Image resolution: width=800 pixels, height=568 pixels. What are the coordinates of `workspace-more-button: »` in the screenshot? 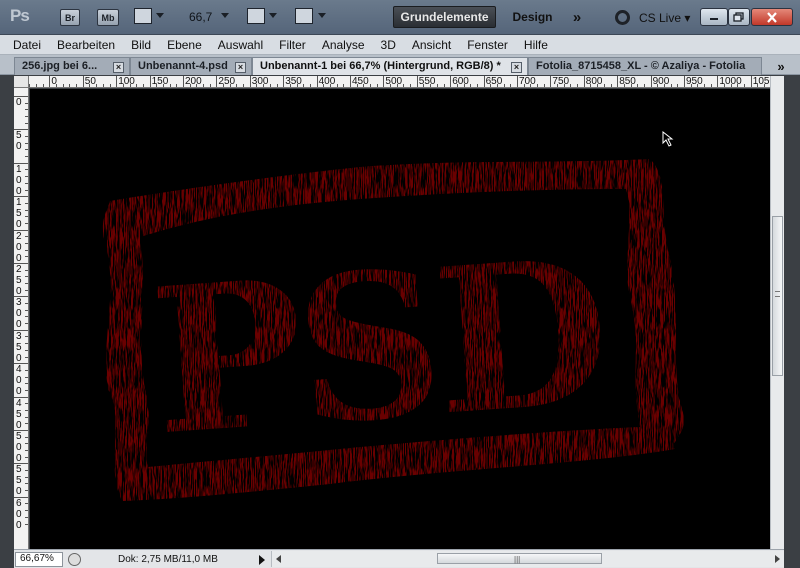 It's located at (577, 17).